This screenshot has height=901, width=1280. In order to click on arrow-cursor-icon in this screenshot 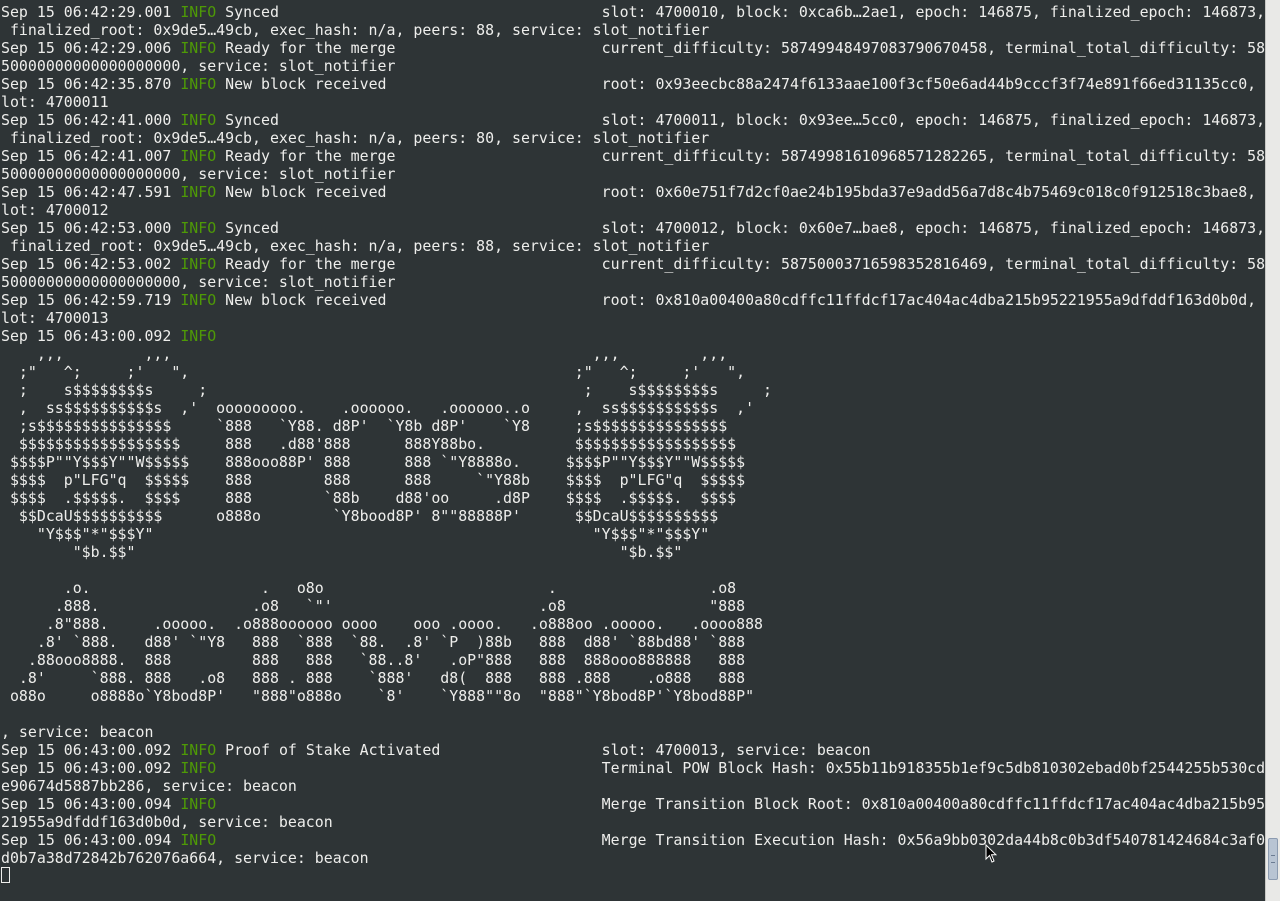, I will do `click(991, 853)`.